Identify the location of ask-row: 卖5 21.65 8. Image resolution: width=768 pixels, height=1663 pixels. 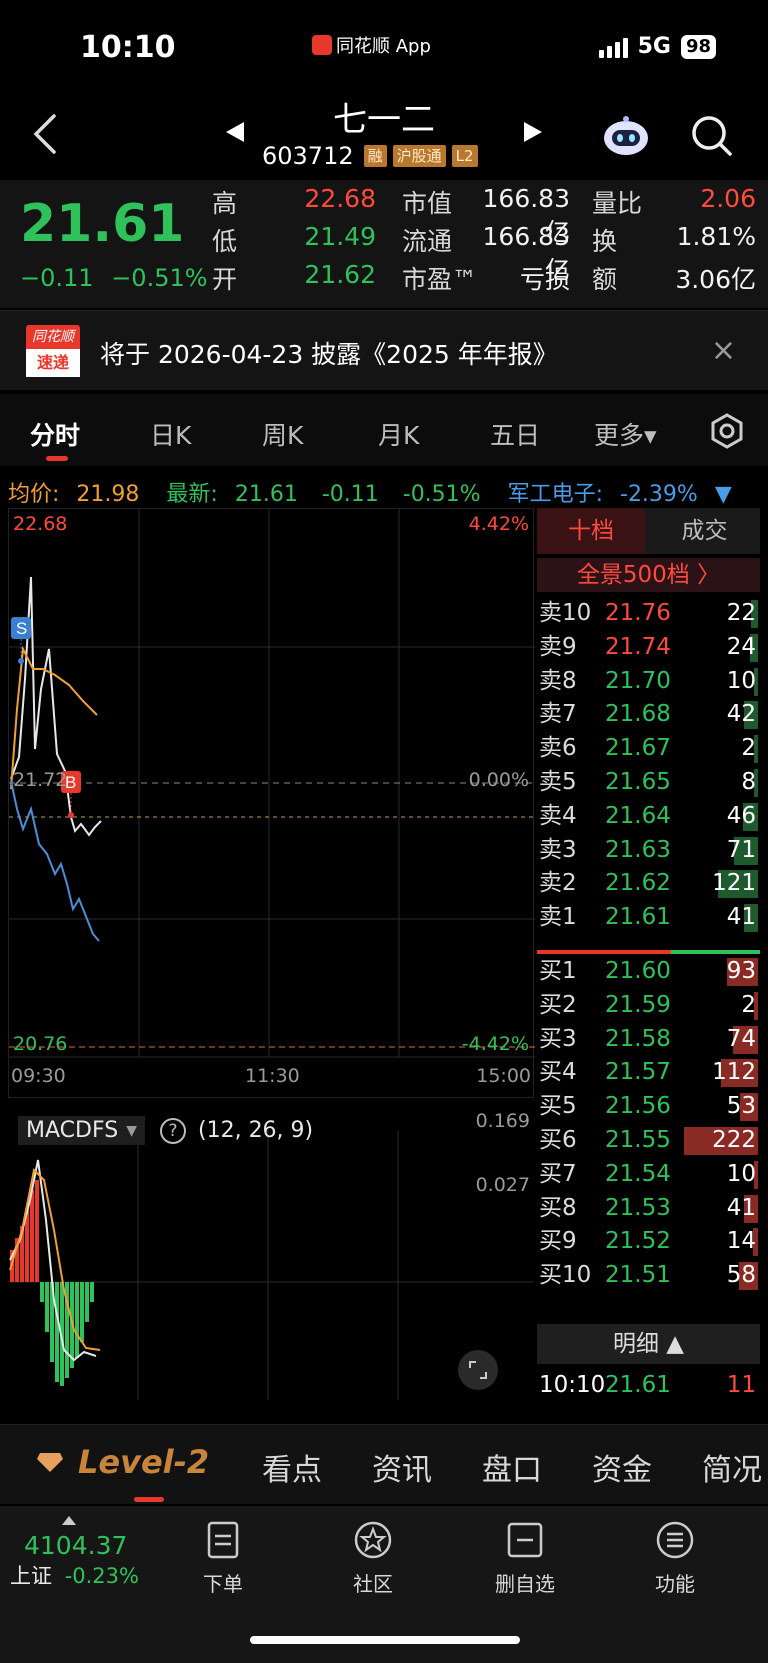
(648, 782).